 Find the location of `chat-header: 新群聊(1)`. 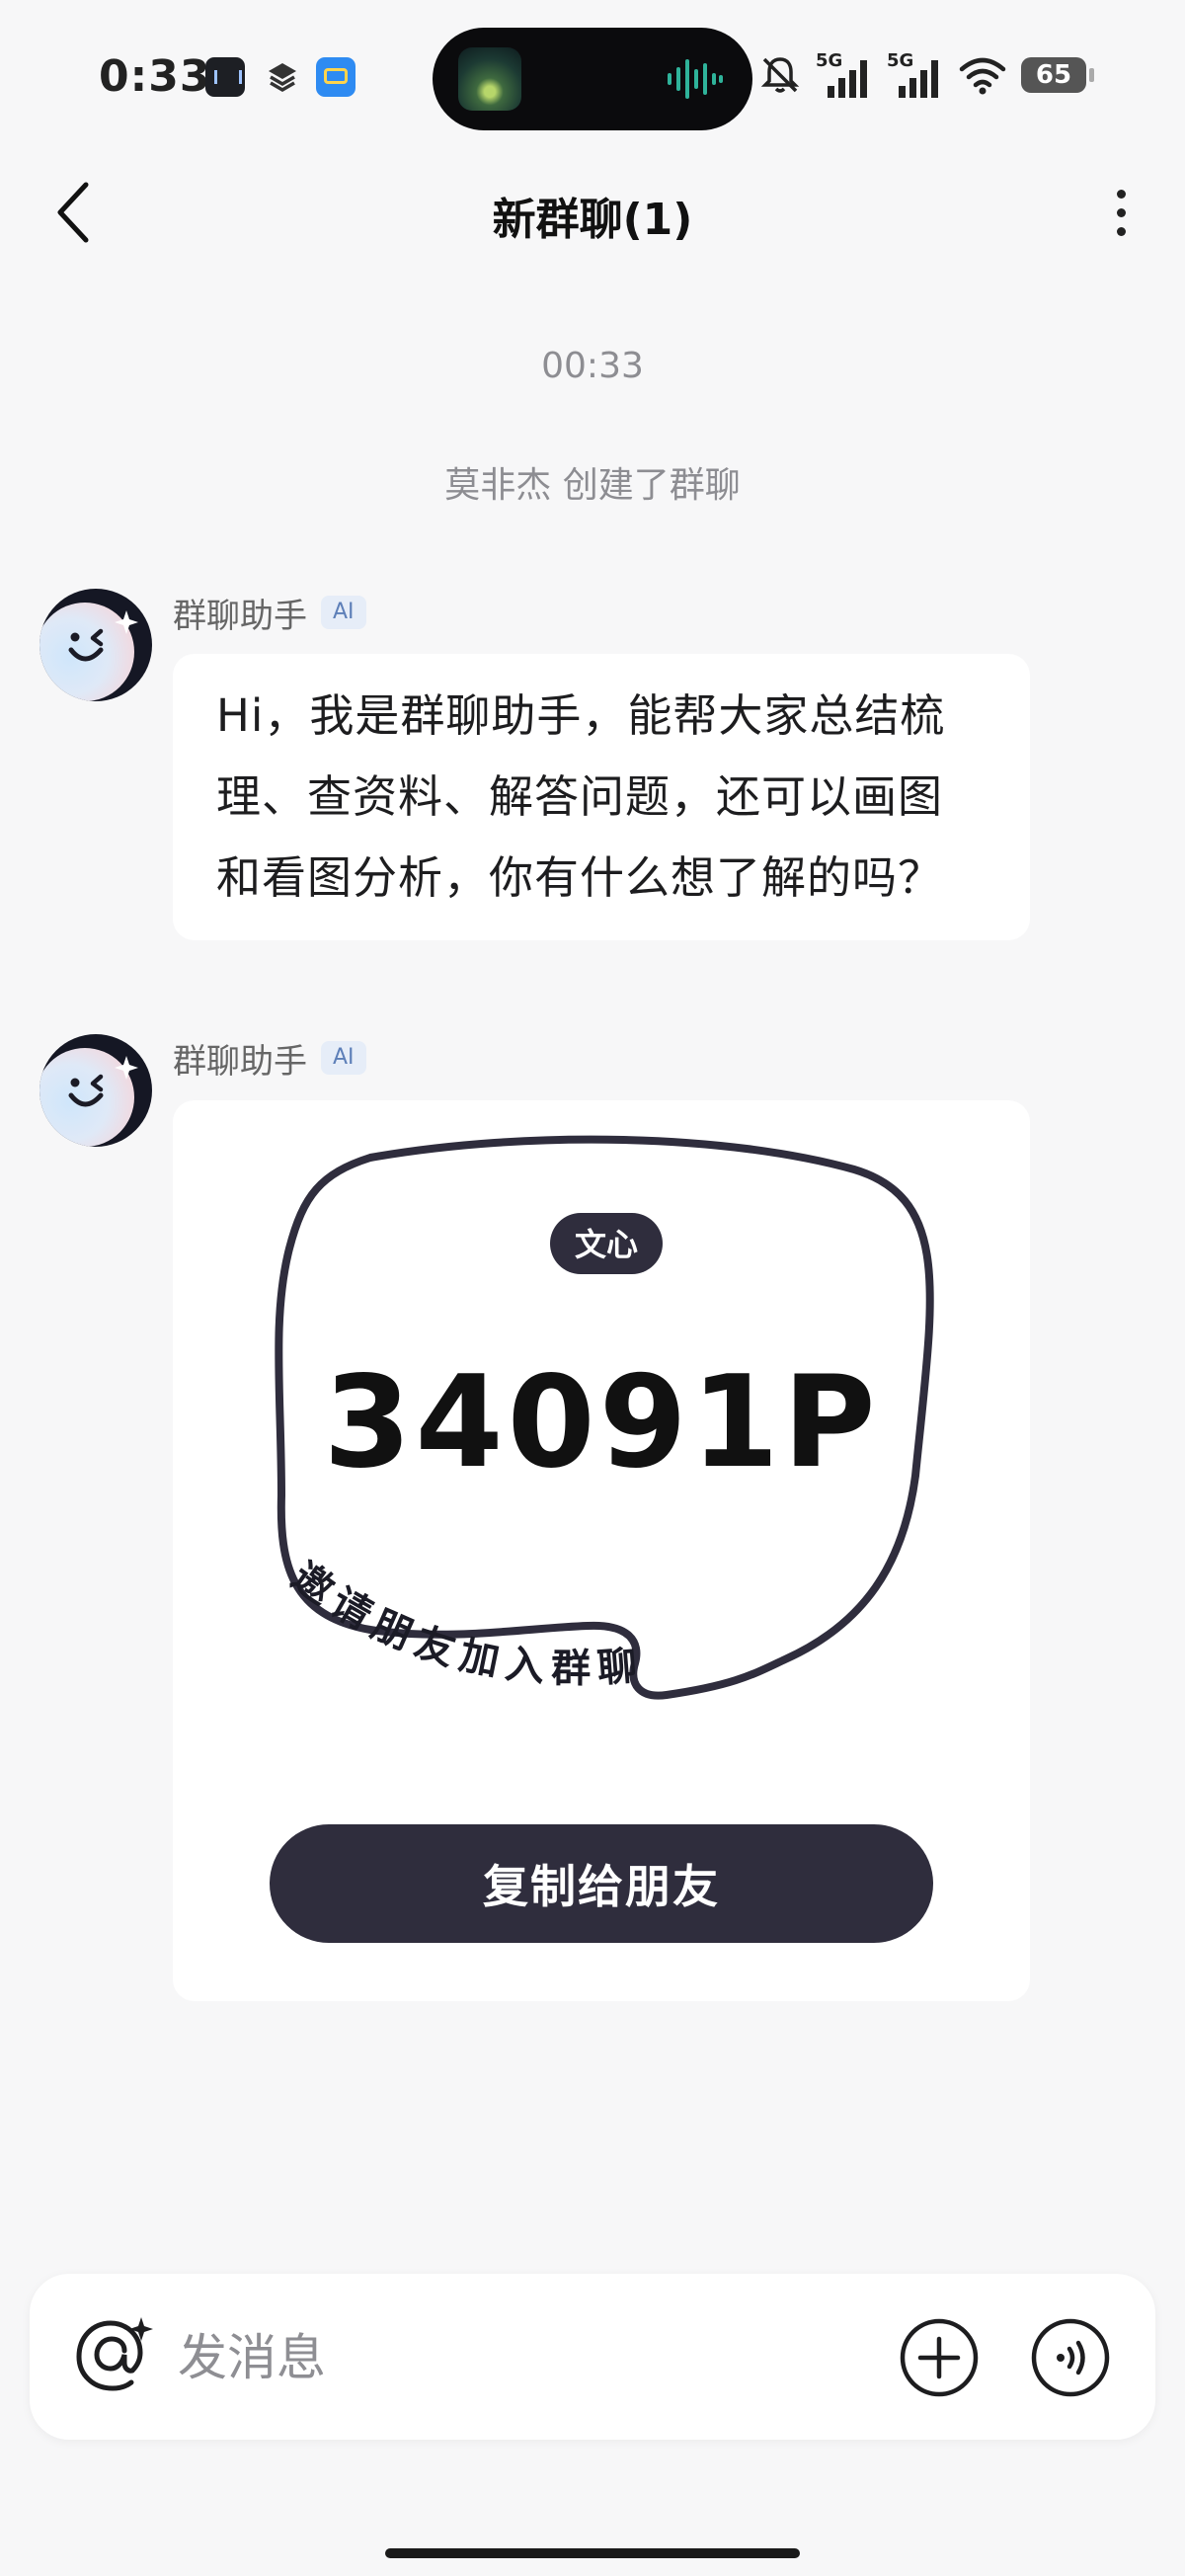

chat-header: 新群聊(1) is located at coordinates (592, 212).